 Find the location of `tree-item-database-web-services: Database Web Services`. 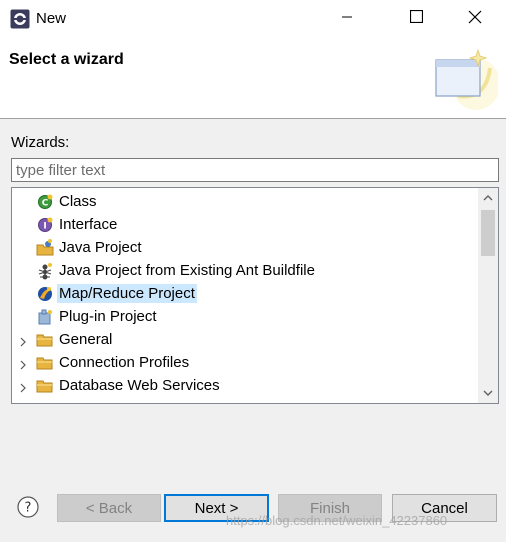

tree-item-database-web-services: Database Web Services is located at coordinates (245, 385).